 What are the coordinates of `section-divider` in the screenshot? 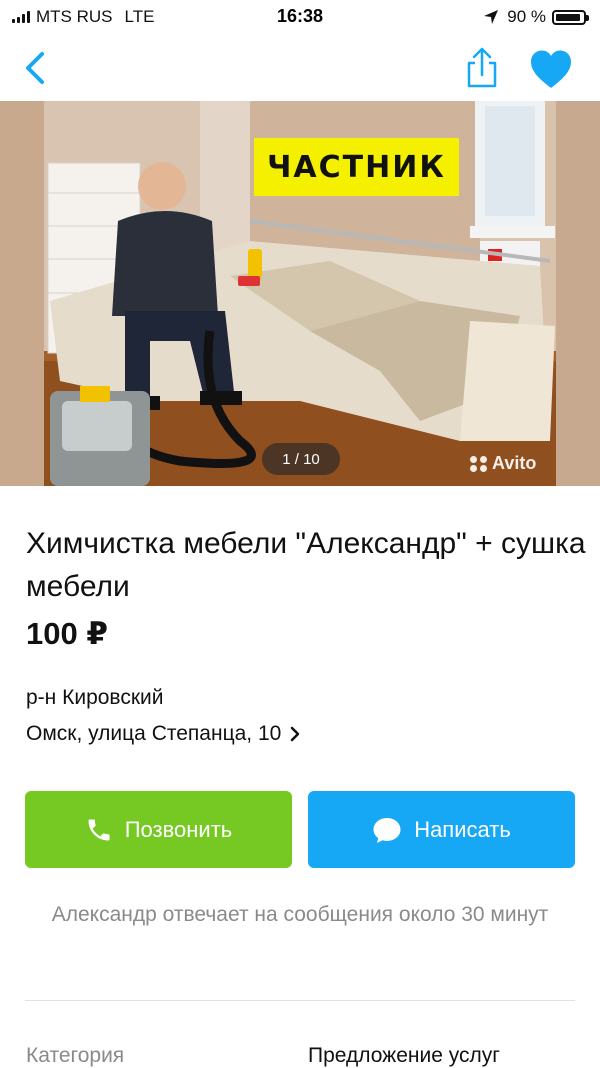 It's located at (300, 1000).